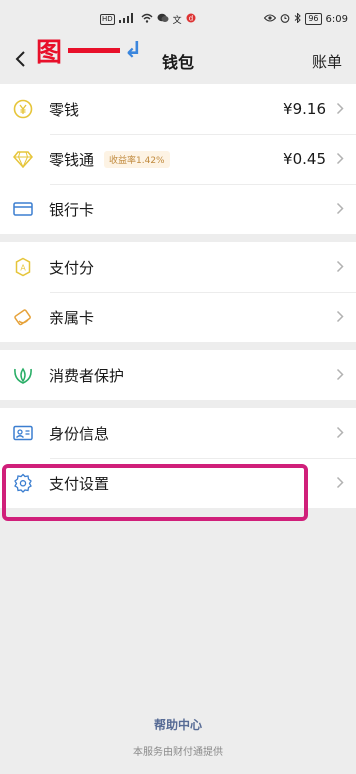 The image size is (356, 774). Describe the element at coordinates (87, 375) in the screenshot. I see `row-label: 消费者保护` at that location.